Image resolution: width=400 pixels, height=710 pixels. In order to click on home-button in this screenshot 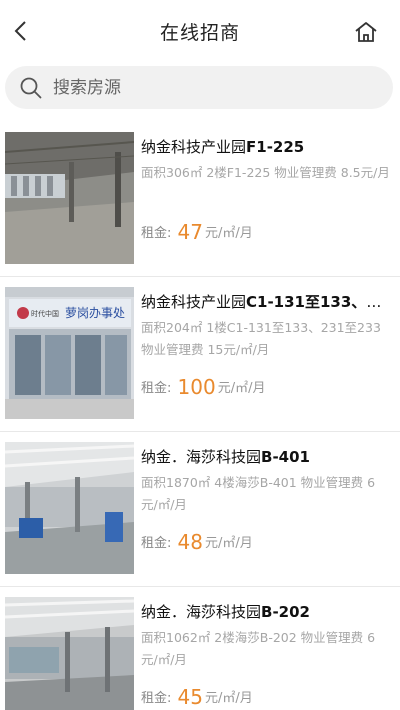, I will do `click(366, 32)`.